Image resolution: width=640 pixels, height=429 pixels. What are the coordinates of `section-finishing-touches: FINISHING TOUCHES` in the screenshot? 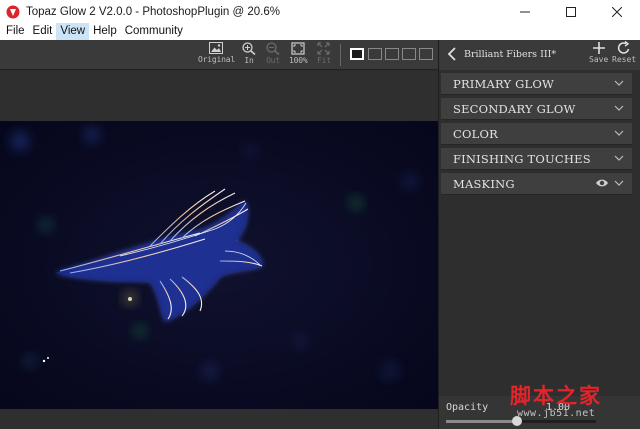 It's located at (536, 159).